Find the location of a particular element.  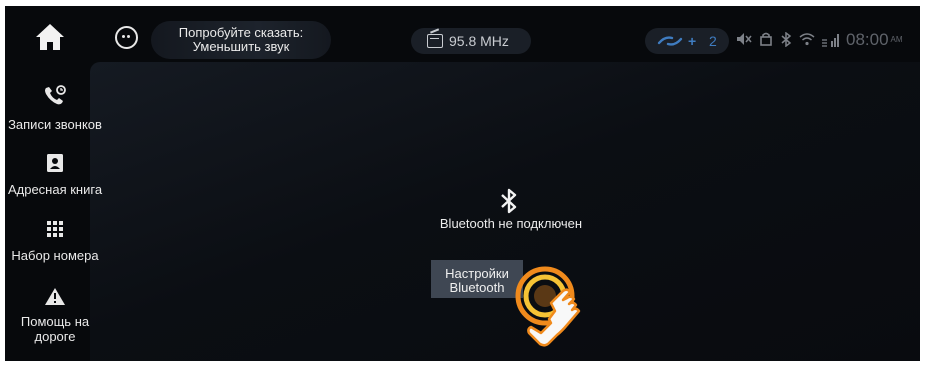

radio-widget: 95.8 MHz is located at coordinates (471, 41).